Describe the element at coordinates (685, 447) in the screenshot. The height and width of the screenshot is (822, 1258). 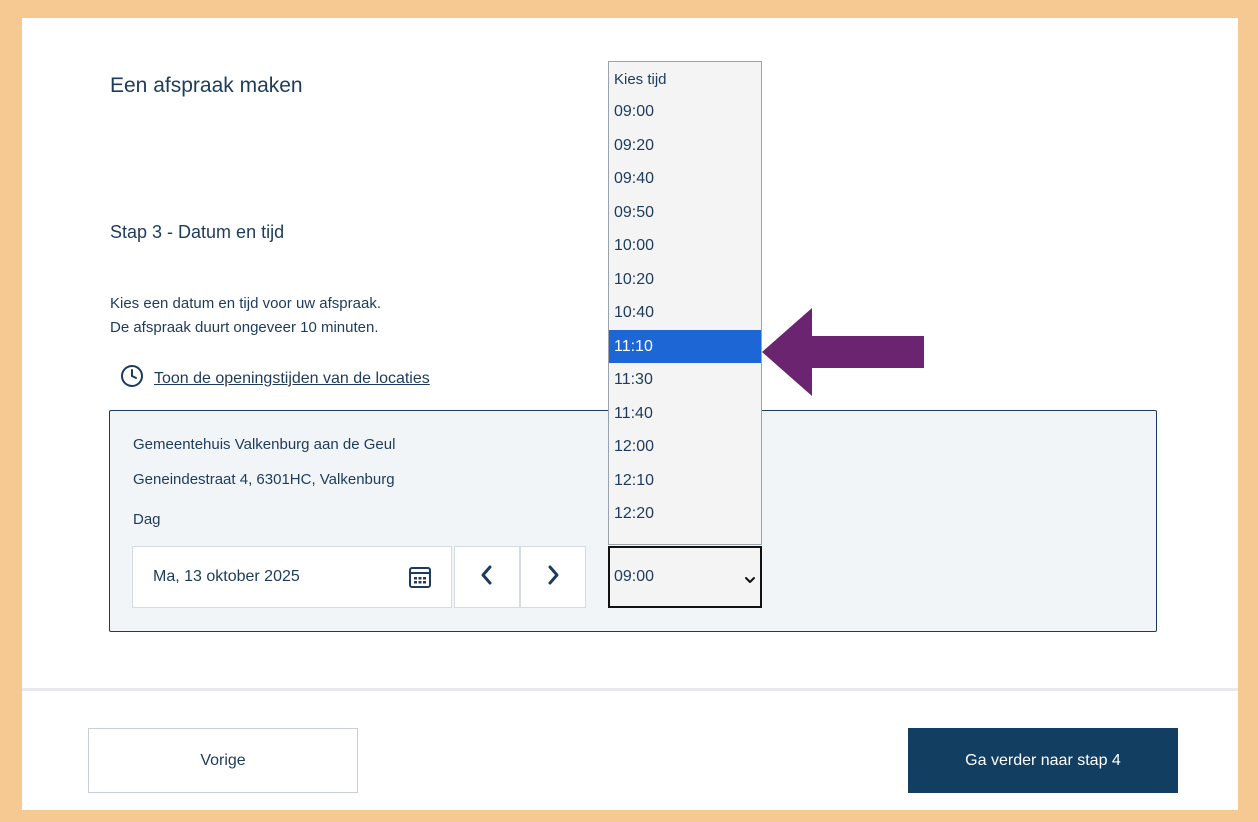
I see `time-option: 12:00` at that location.